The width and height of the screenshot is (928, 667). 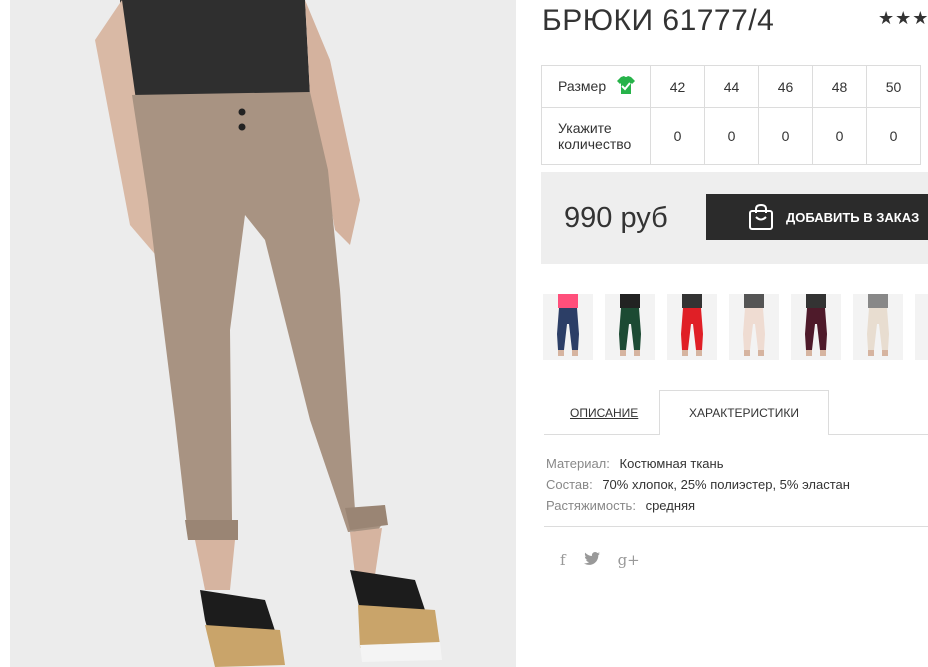 What do you see at coordinates (853, 217) in the screenshot?
I see `add-to-order-label: ДОБАВИТЬ В ЗАКАЗ` at bounding box center [853, 217].